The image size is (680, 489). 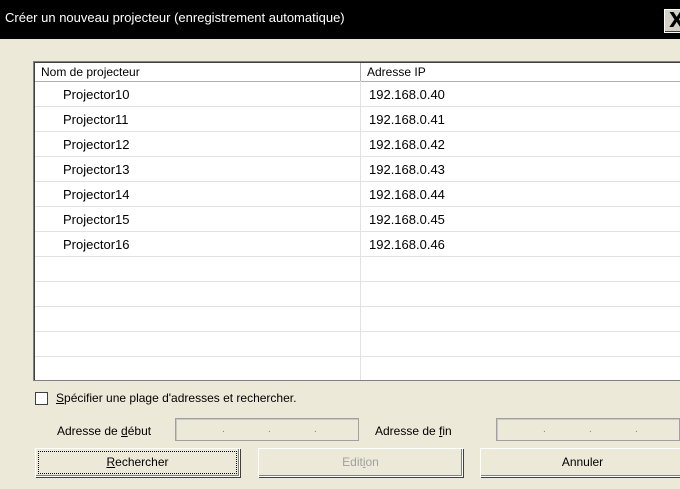 I want to click on ip-address-cell: 192.168.0.46, so click(x=407, y=244).